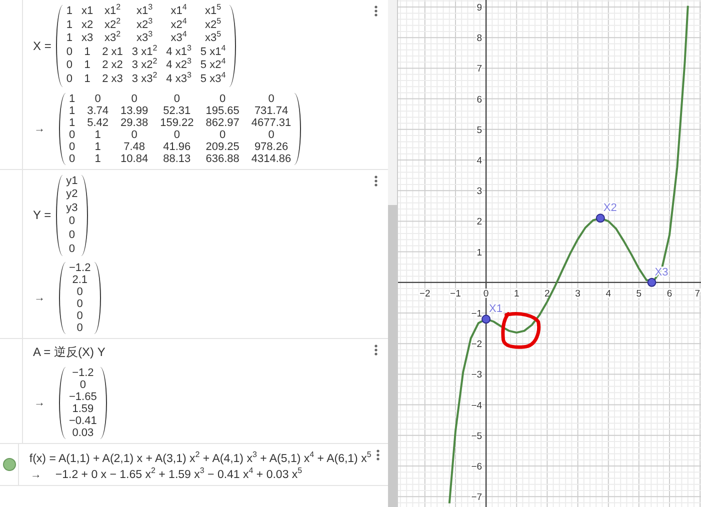 The height and width of the screenshot is (507, 701). I want to click on tick-label: 5, so click(639, 294).